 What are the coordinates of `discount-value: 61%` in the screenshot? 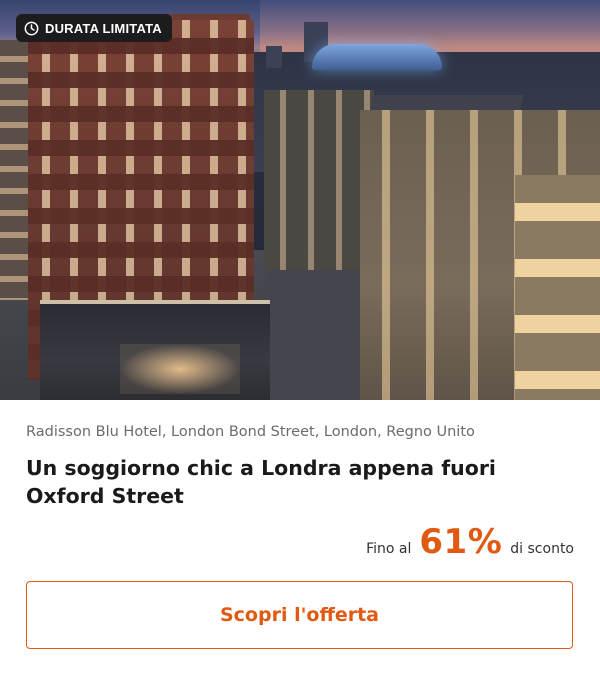 It's located at (461, 542).